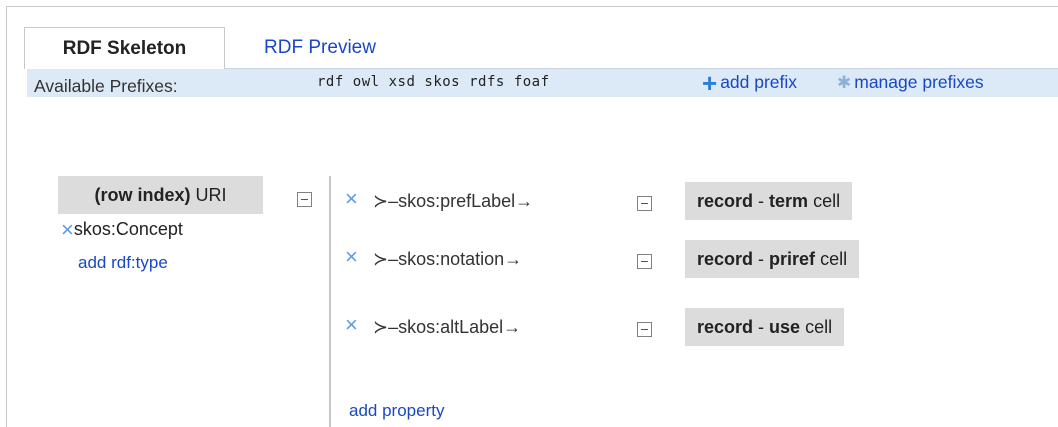 The image size is (1058, 427). I want to click on property-name: ≻–skos:prefLabel→, so click(453, 201).